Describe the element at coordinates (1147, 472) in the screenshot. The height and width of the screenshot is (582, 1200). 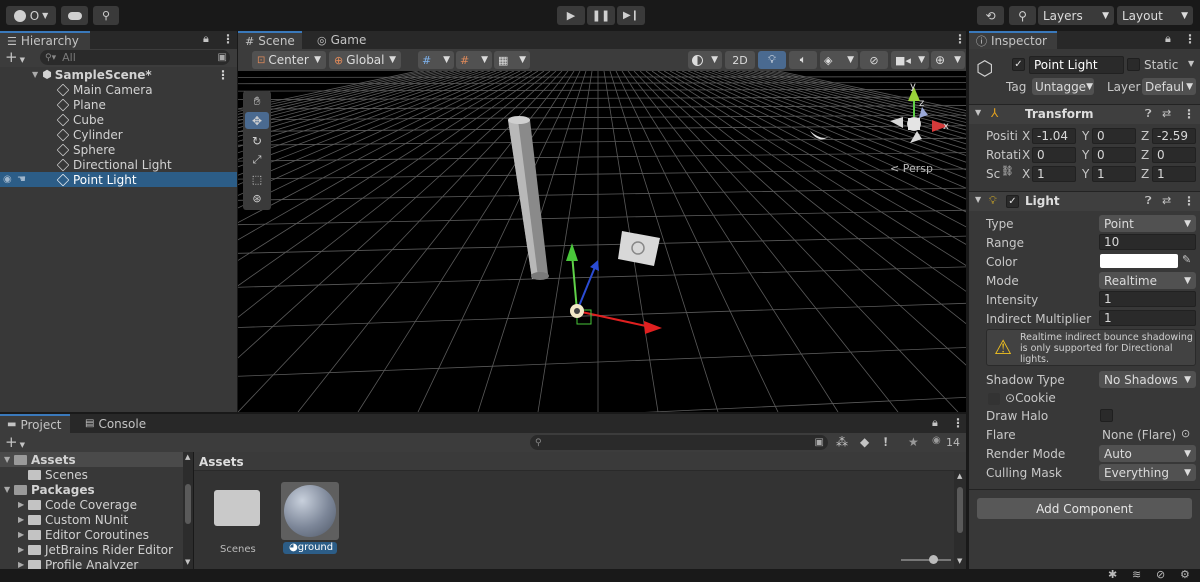
I see `culling-mask-dropdown: Everything ▼` at that location.